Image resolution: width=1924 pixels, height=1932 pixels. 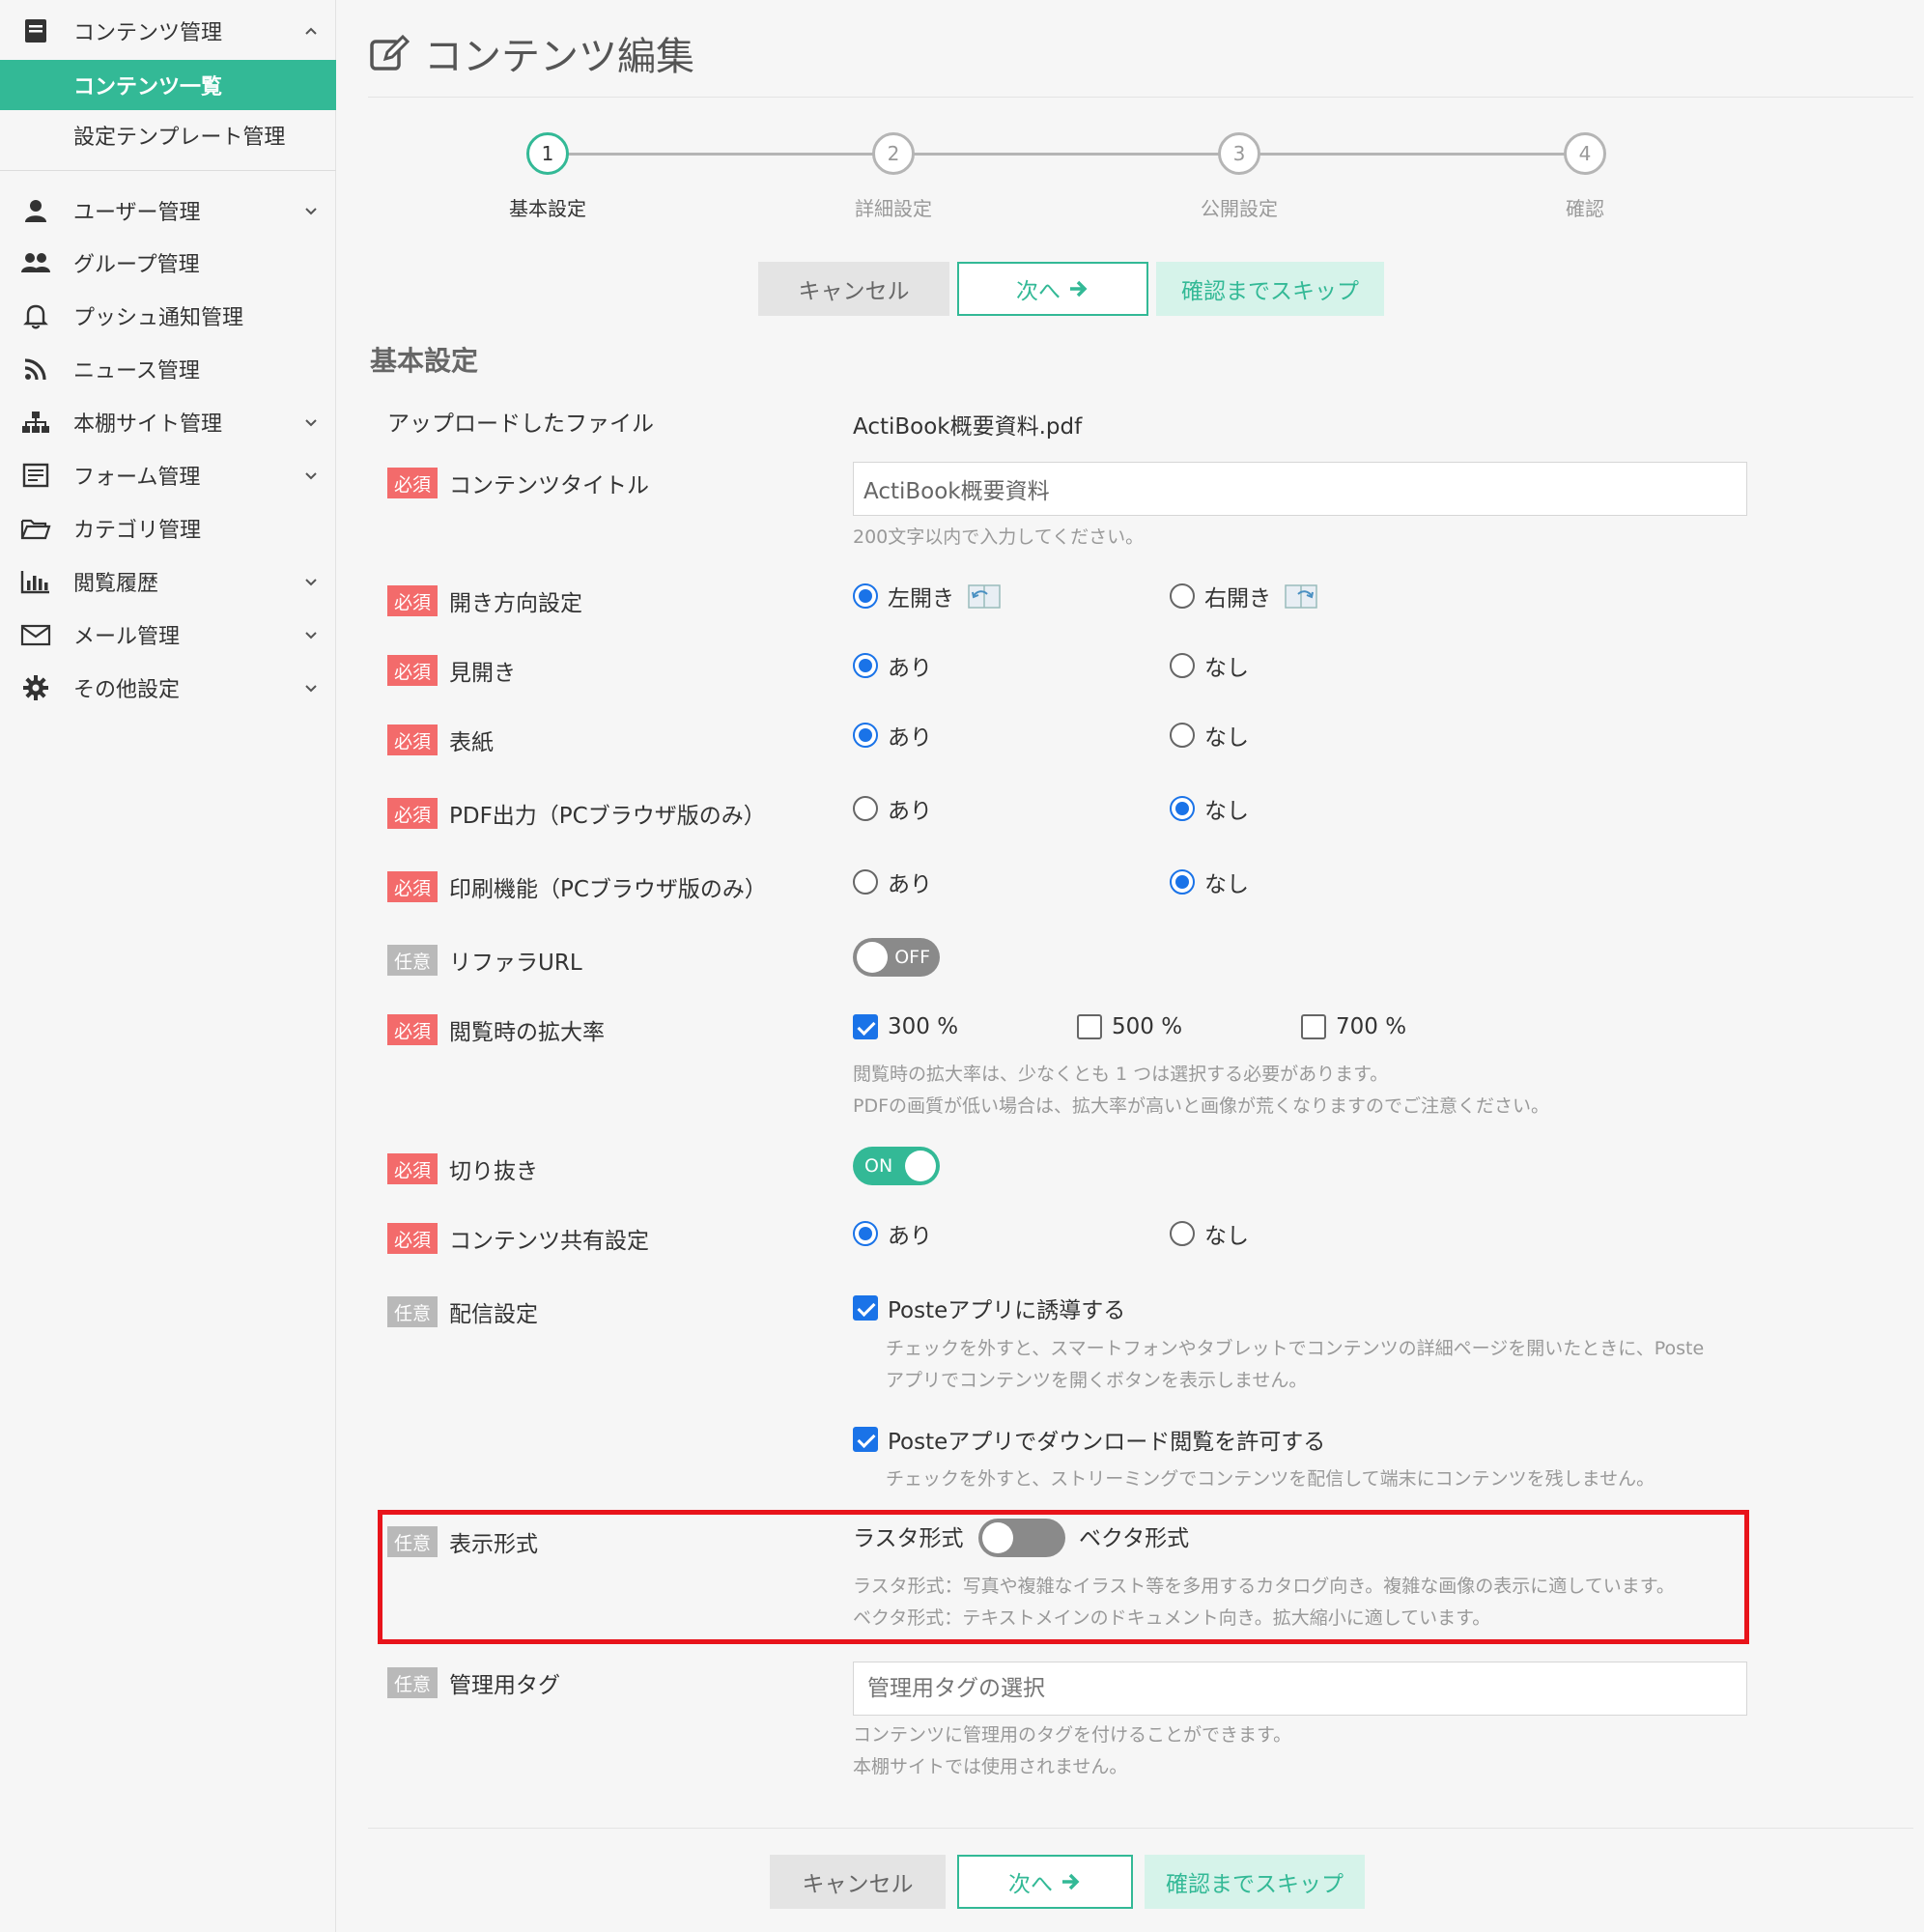 I want to click on cover-yes-radio: あり, so click(x=892, y=735).